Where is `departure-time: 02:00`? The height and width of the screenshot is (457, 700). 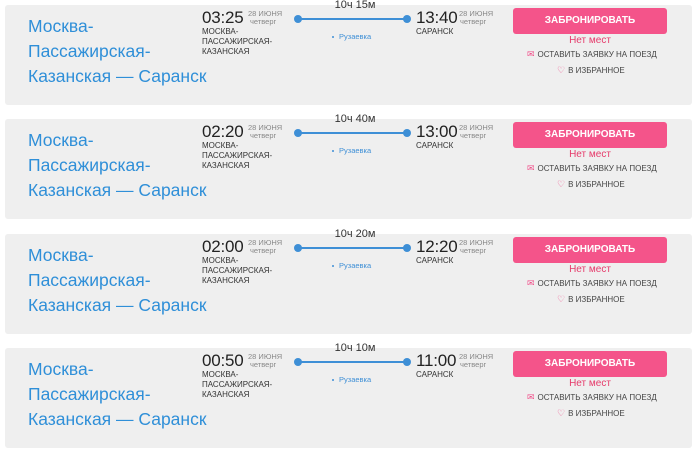 departure-time: 02:00 is located at coordinates (223, 246).